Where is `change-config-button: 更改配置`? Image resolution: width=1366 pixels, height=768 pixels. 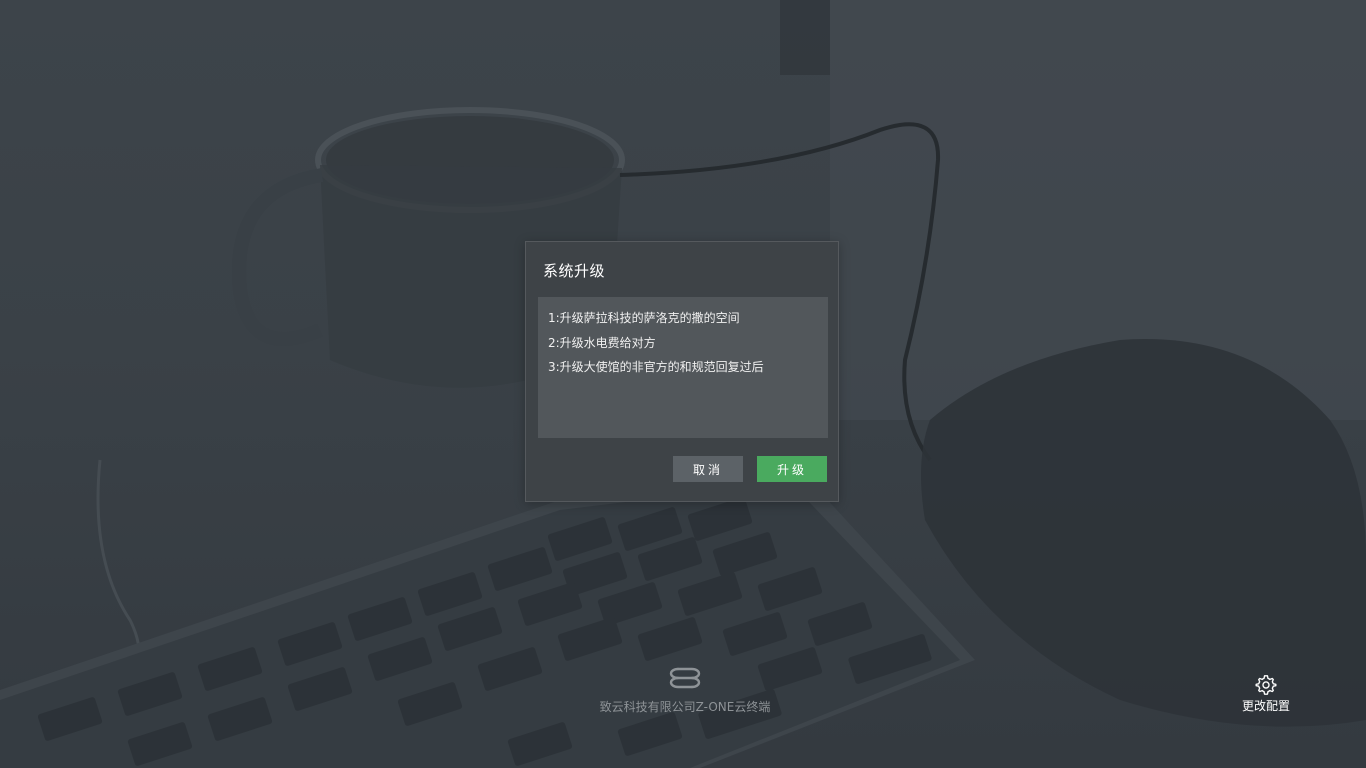 change-config-button: 更改配置 is located at coordinates (1266, 694).